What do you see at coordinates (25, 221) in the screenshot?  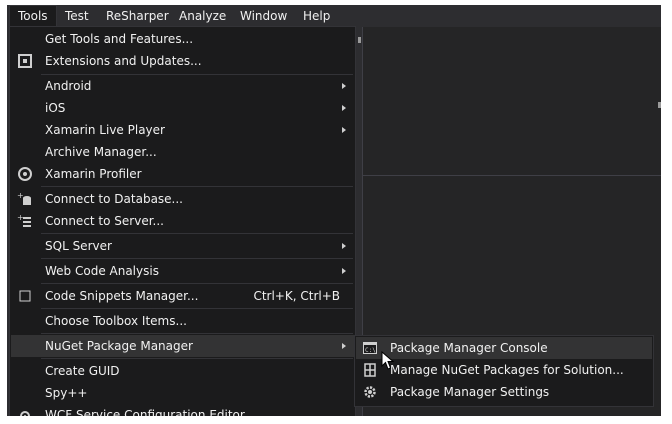 I see `server-icon: +` at bounding box center [25, 221].